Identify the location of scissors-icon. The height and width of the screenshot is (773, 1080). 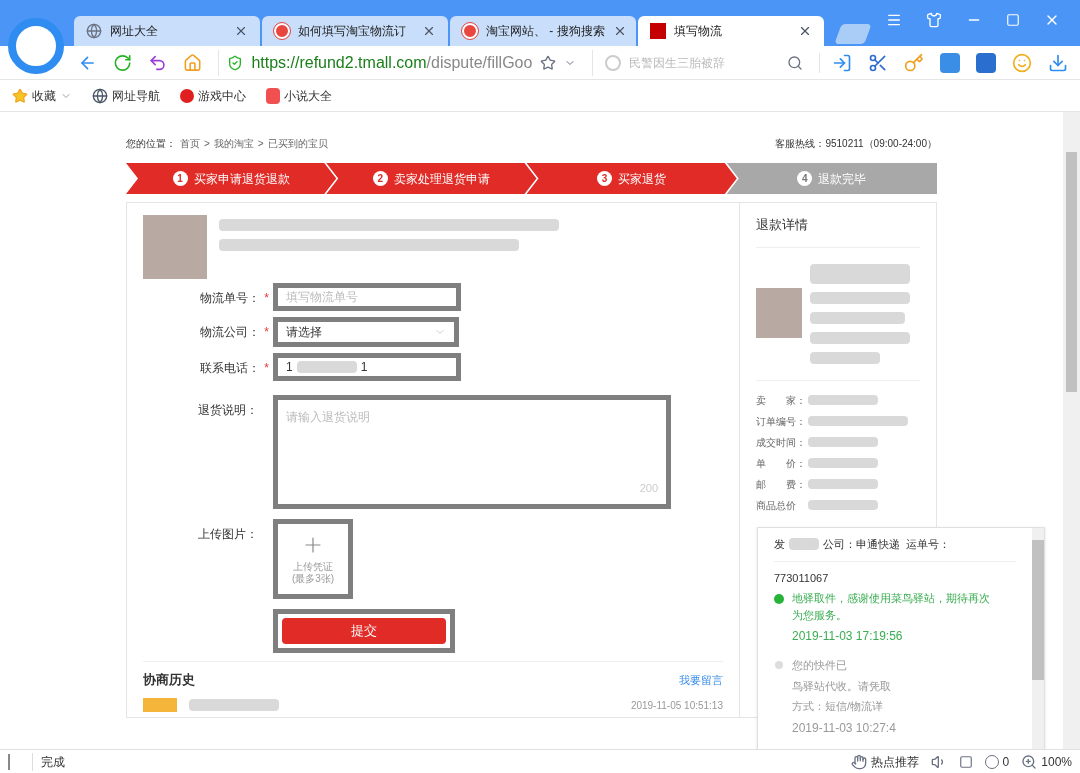
(878, 62).